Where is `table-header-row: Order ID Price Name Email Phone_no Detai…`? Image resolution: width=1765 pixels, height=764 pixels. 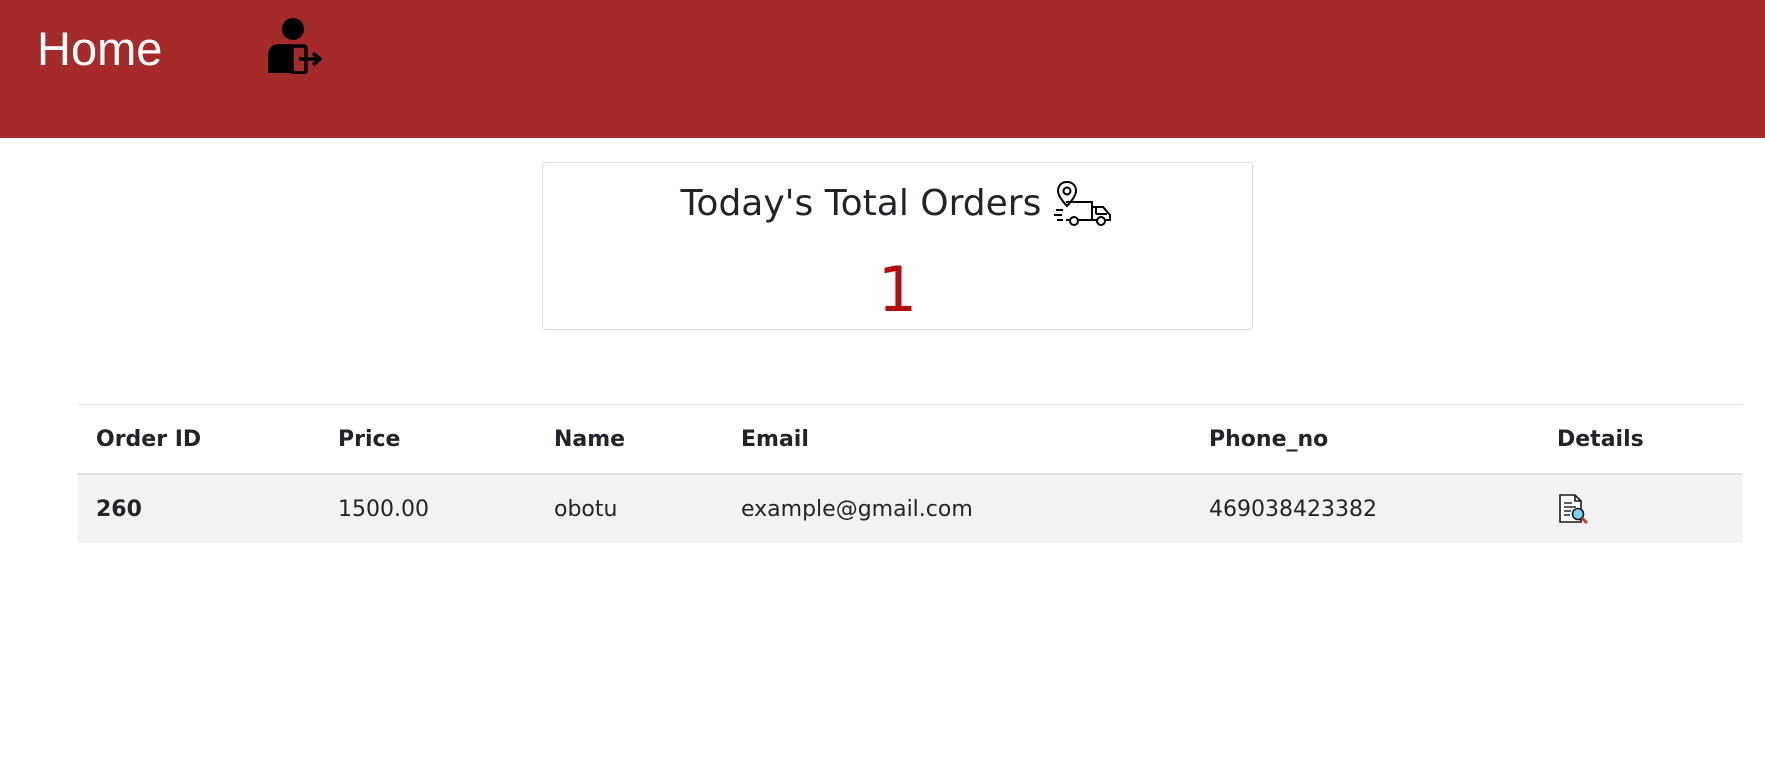 table-header-row: Order ID Price Name Email Phone_no Detai… is located at coordinates (910, 439).